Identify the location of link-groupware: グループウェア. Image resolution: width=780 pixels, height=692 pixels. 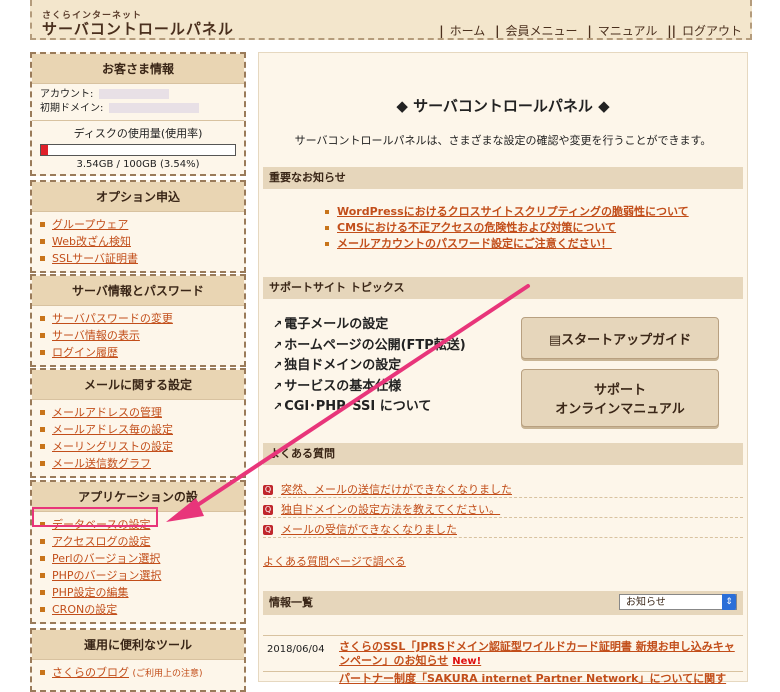
(90, 224).